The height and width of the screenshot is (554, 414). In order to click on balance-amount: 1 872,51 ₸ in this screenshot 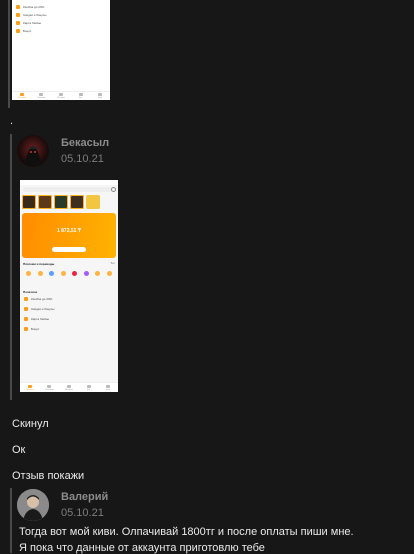, I will do `click(69, 231)`.